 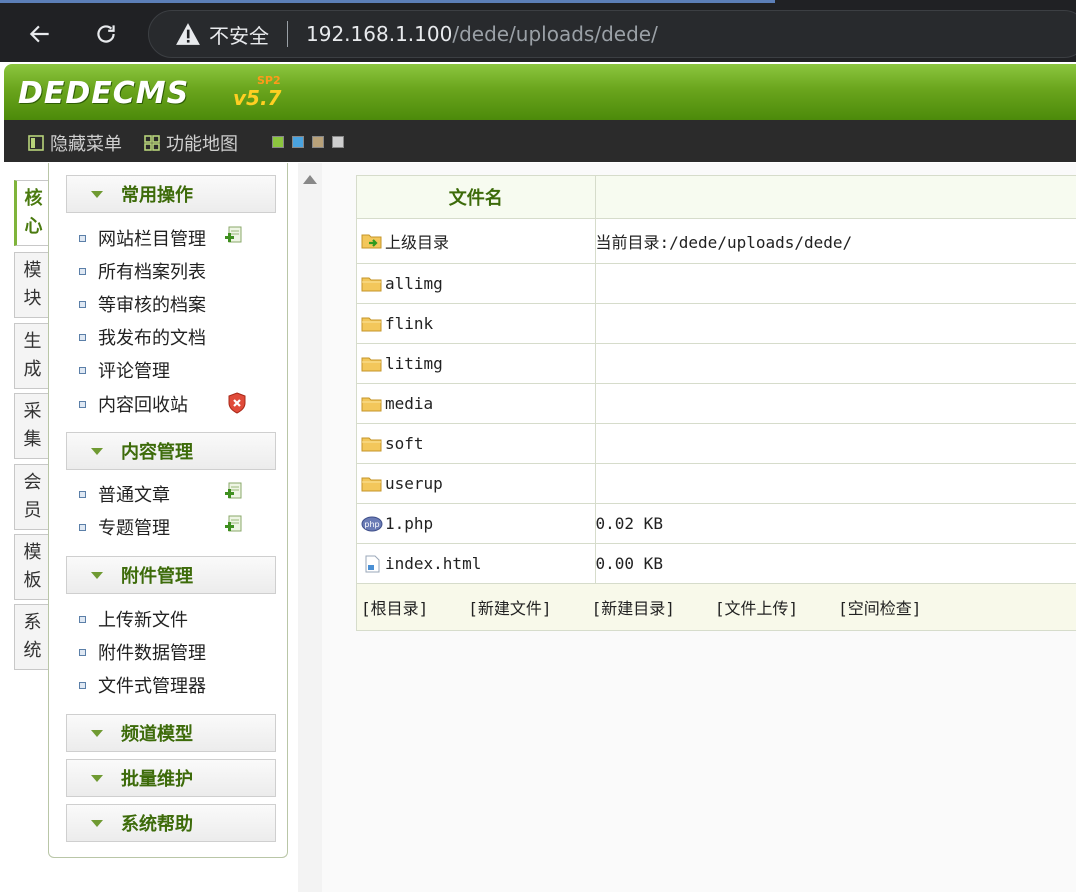 What do you see at coordinates (32, 497) in the screenshot?
I see `tab-member: 会员` at bounding box center [32, 497].